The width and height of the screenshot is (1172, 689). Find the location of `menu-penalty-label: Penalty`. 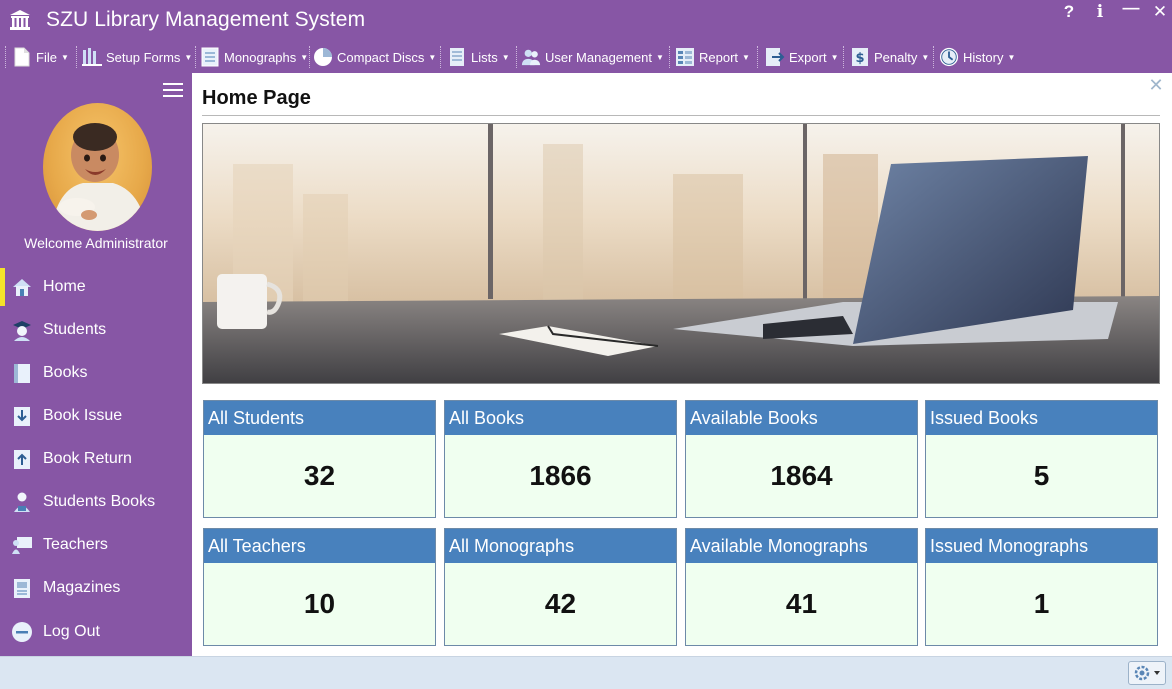

menu-penalty-label: Penalty is located at coordinates (896, 57).